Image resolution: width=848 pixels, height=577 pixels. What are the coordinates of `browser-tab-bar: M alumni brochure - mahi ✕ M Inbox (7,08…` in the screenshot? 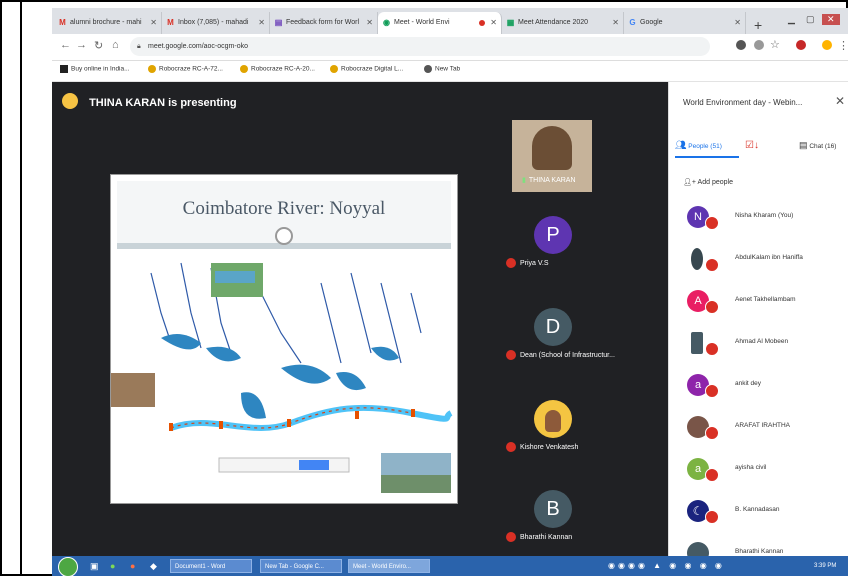 It's located at (450, 21).